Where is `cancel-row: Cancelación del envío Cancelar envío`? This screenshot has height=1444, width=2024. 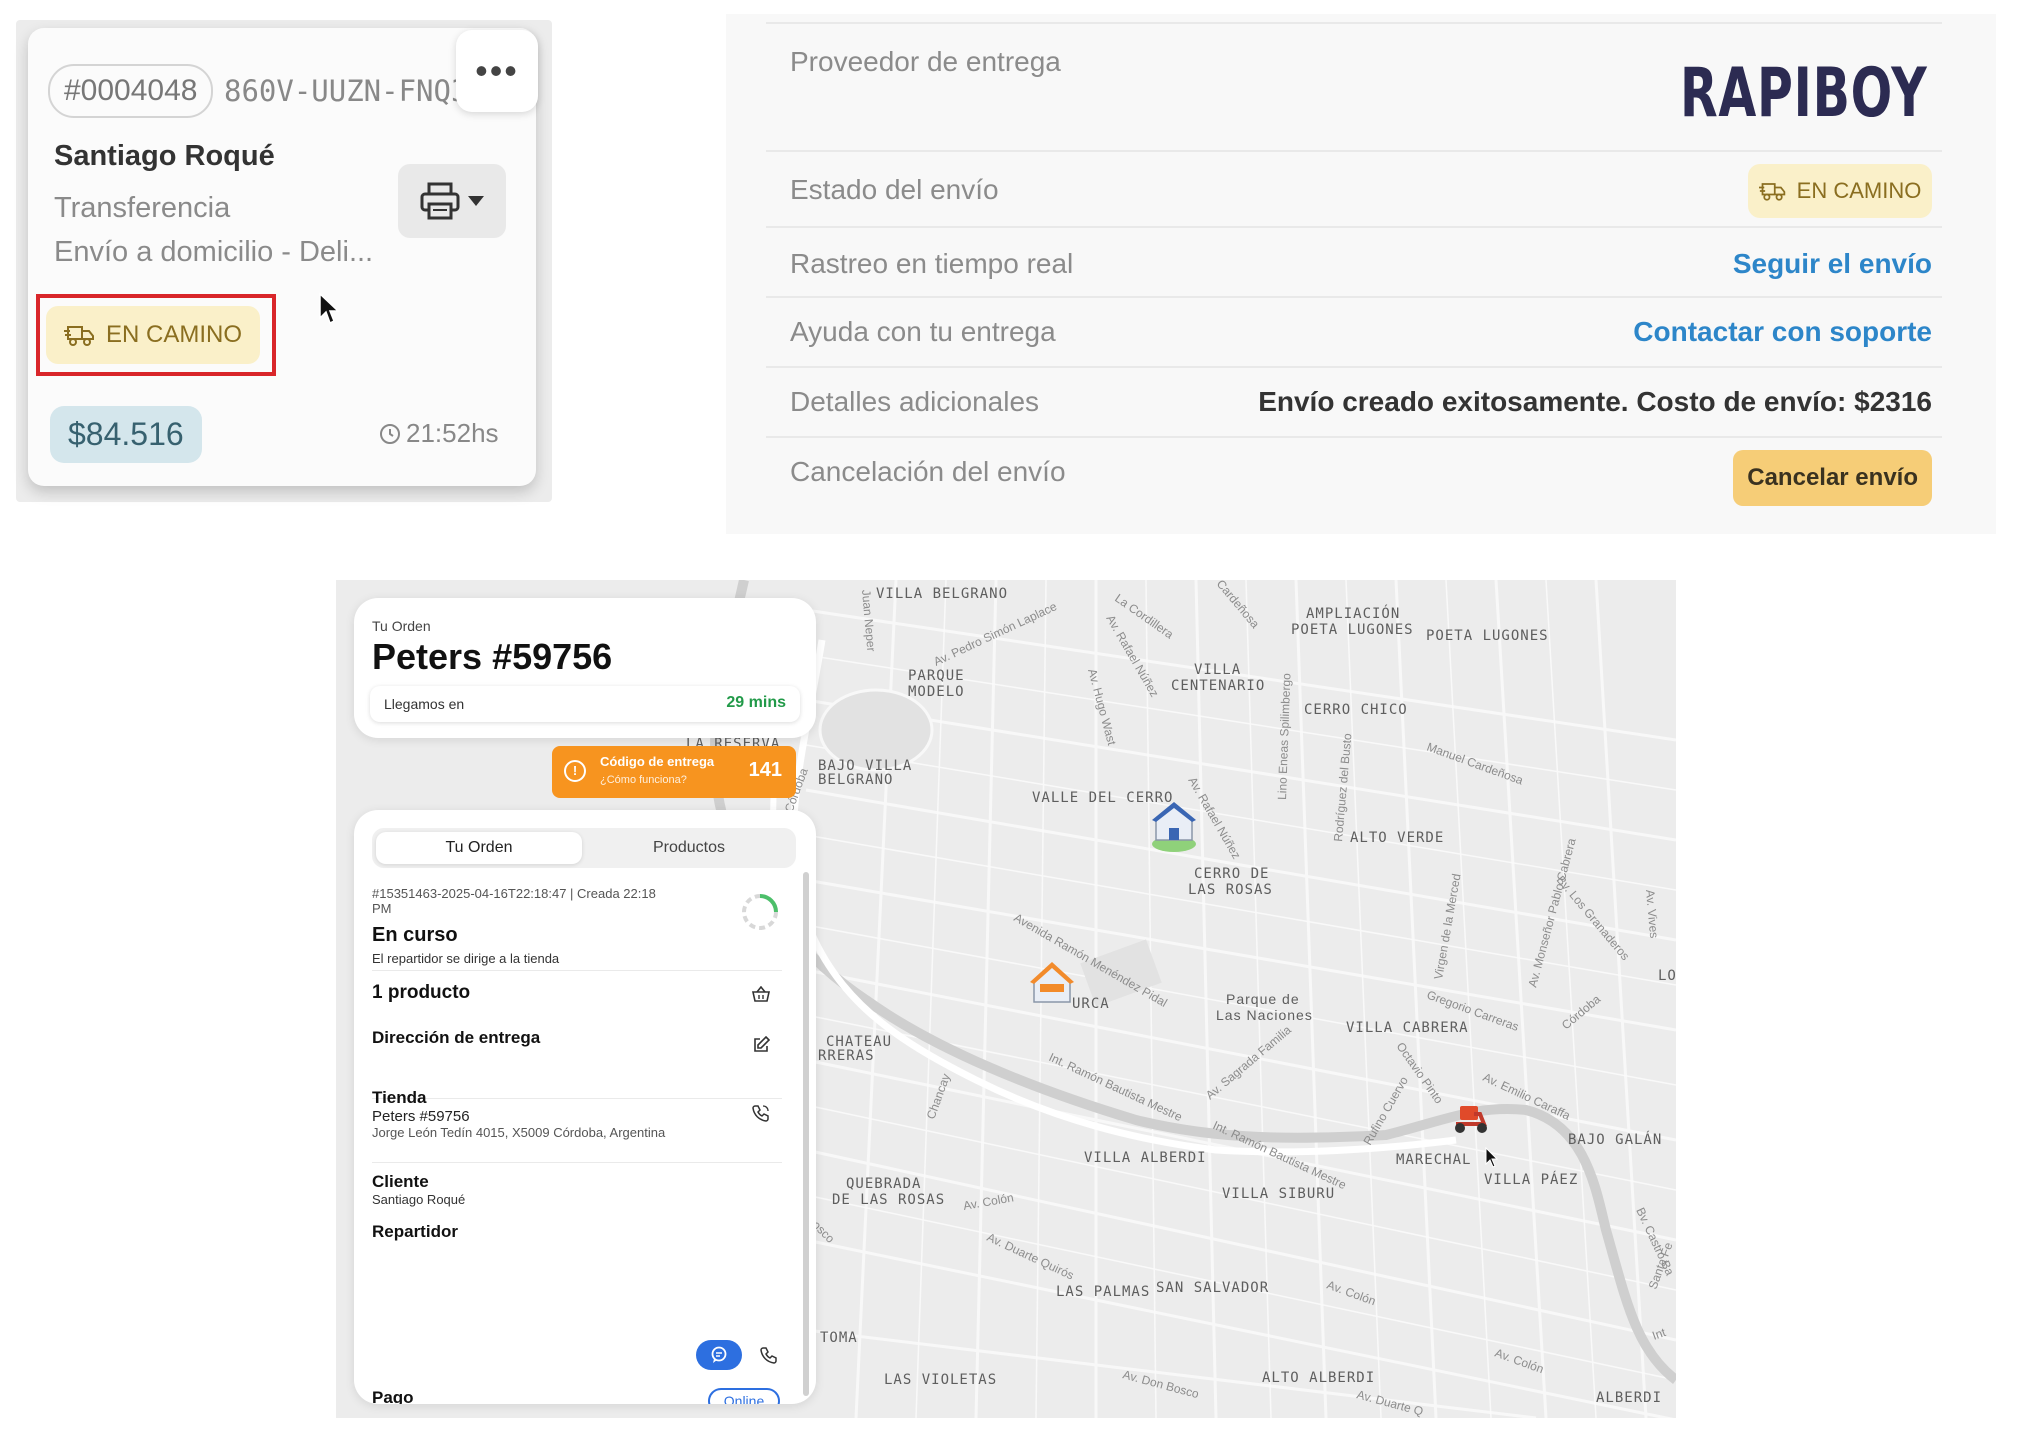 cancel-row: Cancelación del envío Cancelar envío is located at coordinates (1354, 477).